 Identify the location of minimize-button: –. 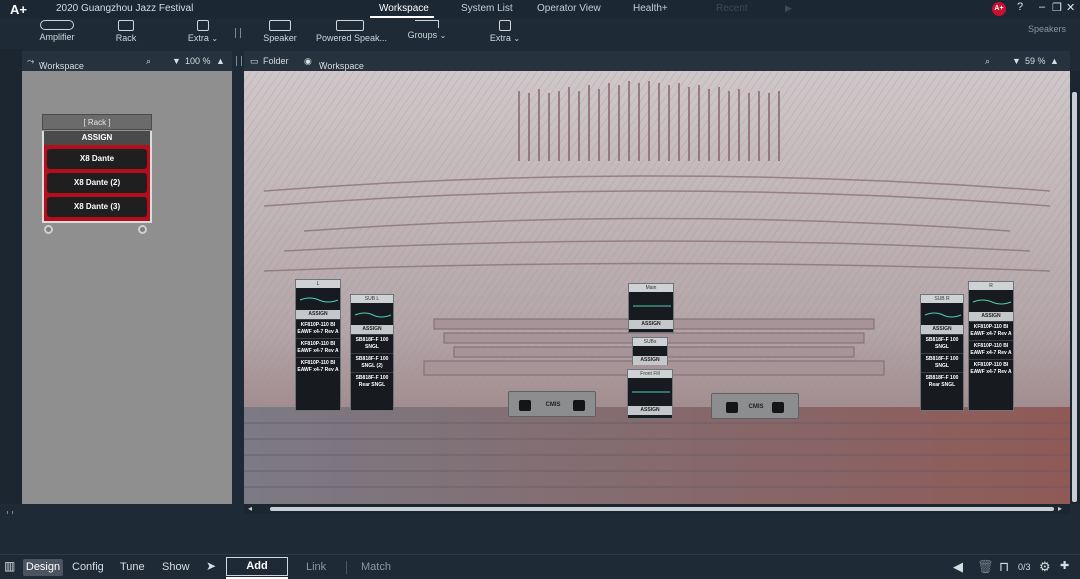
(1042, 7).